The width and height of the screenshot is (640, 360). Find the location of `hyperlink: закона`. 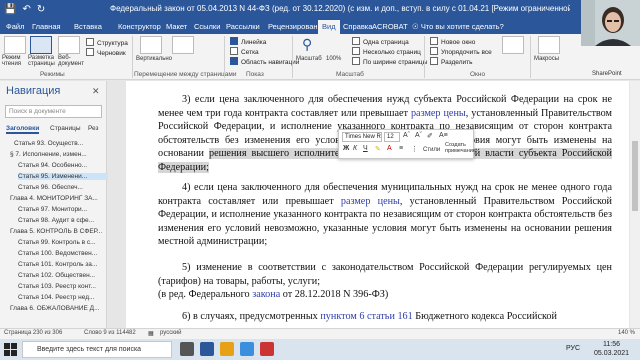

hyperlink: закона is located at coordinates (266, 294).